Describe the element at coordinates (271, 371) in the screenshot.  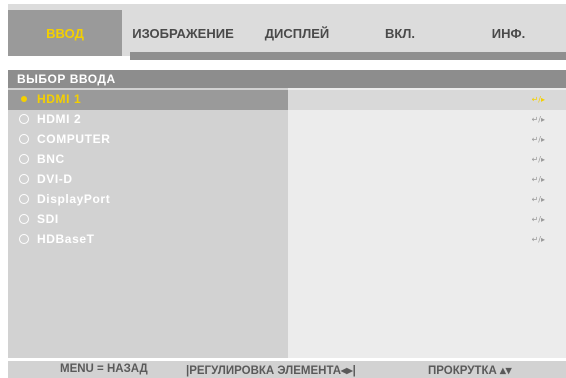
I see `footer-adjust-hint: |РЕГУЛИРОВКА ЭЛЕМЕНТА◂▸|` at that location.